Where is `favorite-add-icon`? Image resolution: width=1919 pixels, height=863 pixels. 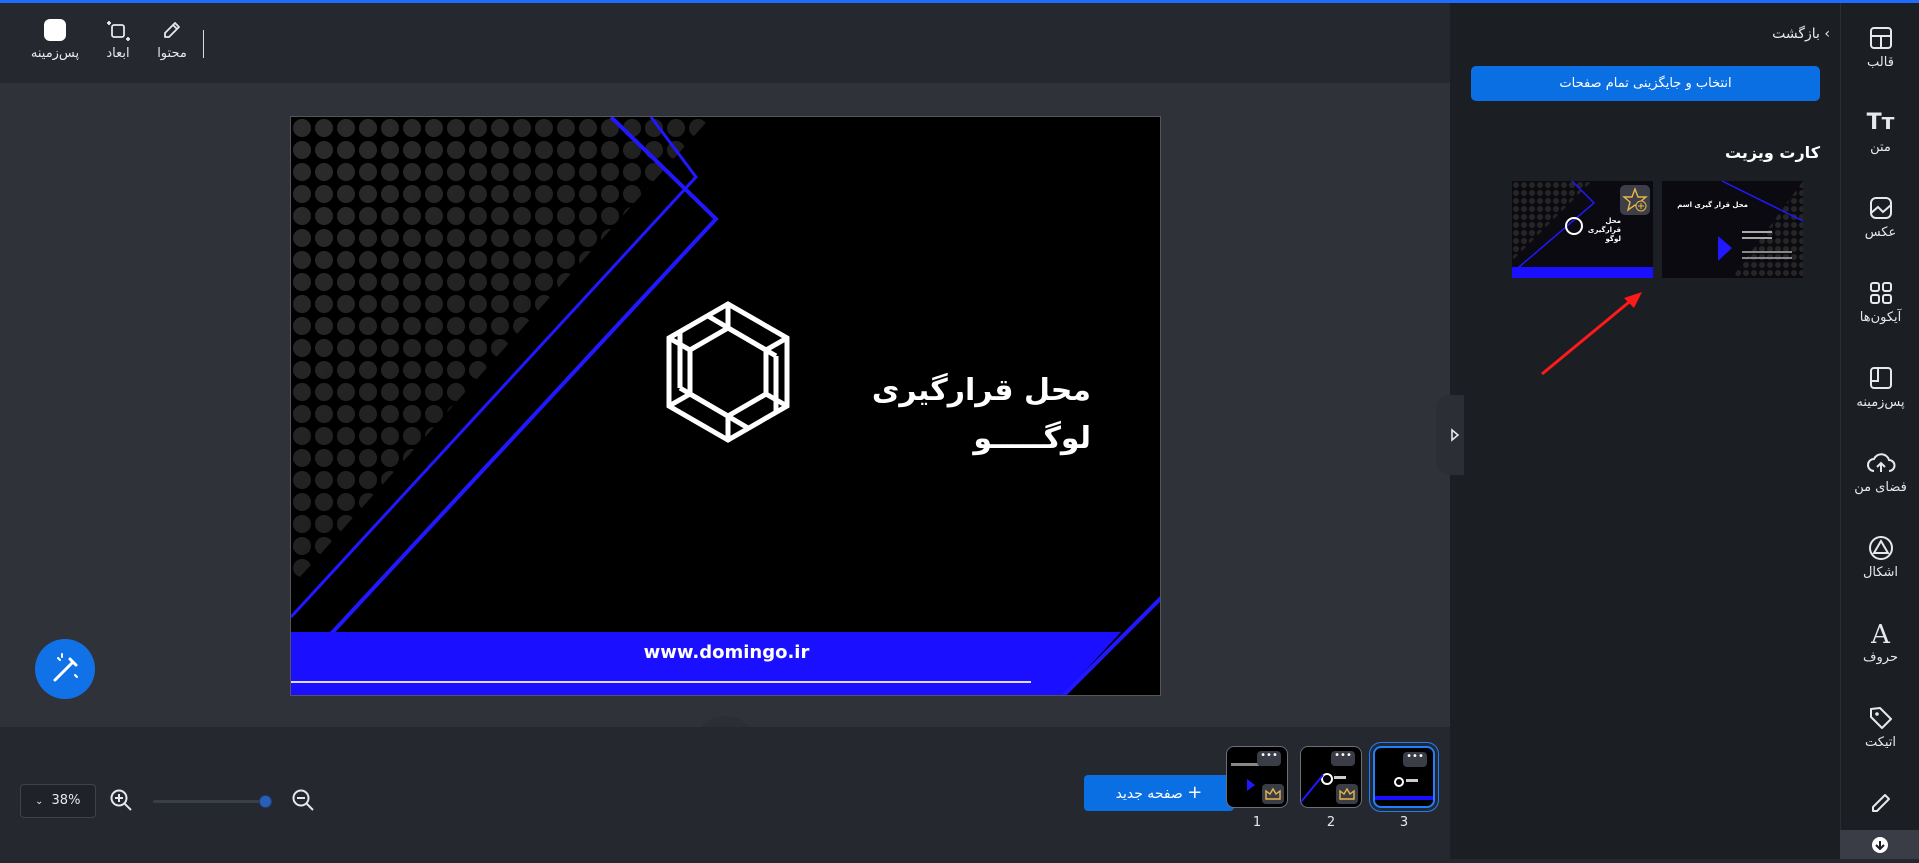
favorite-add-icon is located at coordinates (1635, 200).